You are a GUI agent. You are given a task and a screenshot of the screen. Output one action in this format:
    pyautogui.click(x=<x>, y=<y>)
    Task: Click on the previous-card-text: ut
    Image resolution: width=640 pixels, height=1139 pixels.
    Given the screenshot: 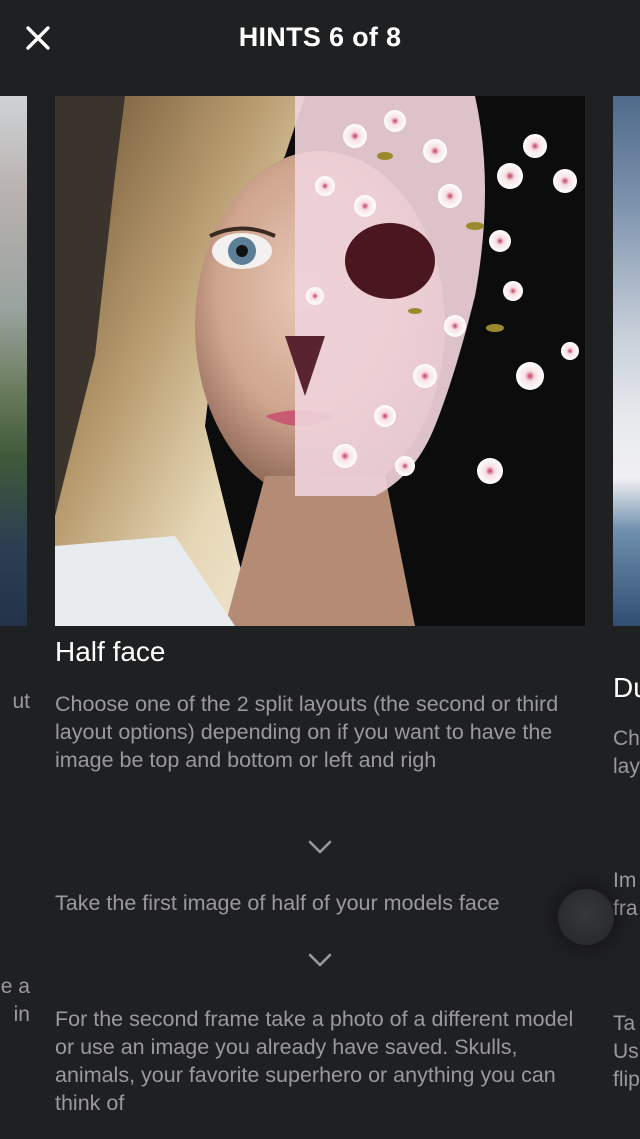 What is the action you would take?
    pyautogui.click(x=21, y=701)
    